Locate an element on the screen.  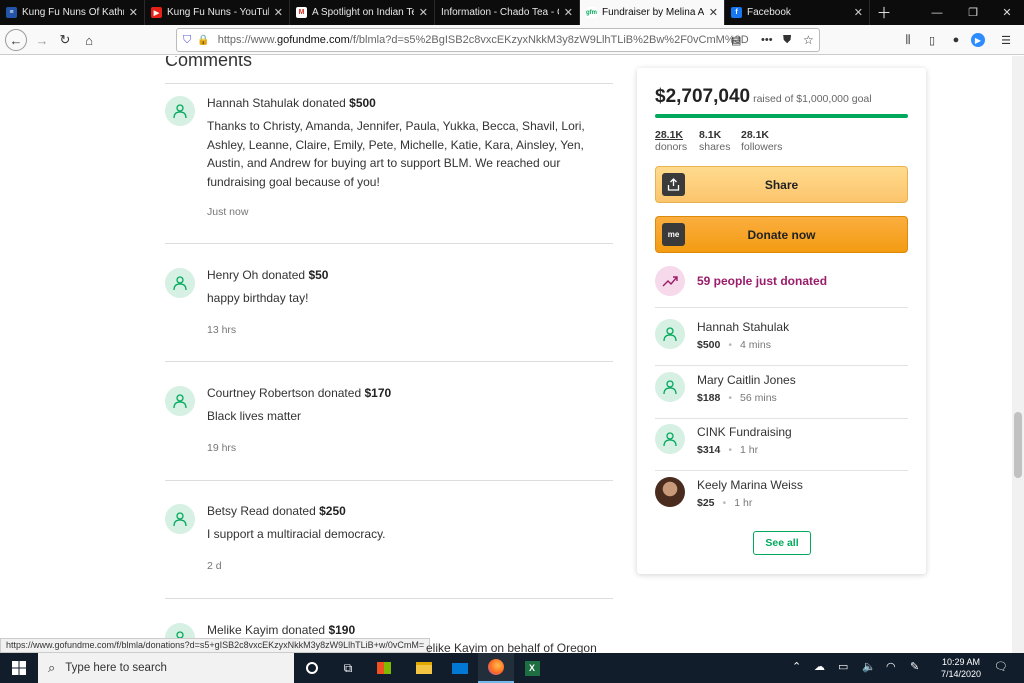
tab-title: Facebook is located at coordinates (769, 12).